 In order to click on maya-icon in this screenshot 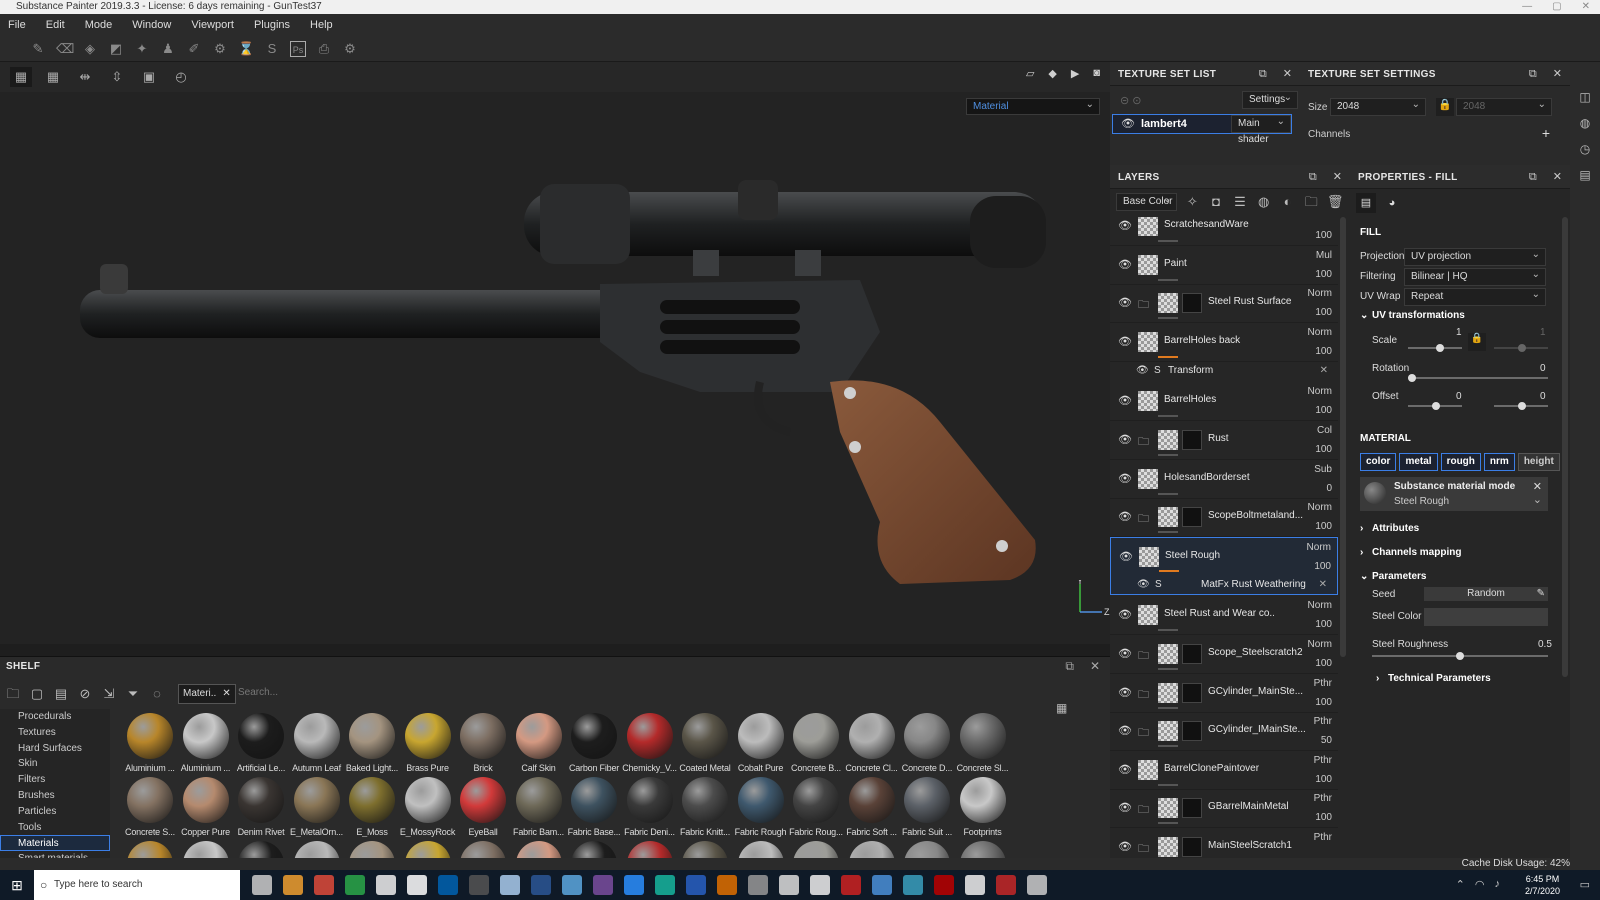, I will do `click(665, 885)`.